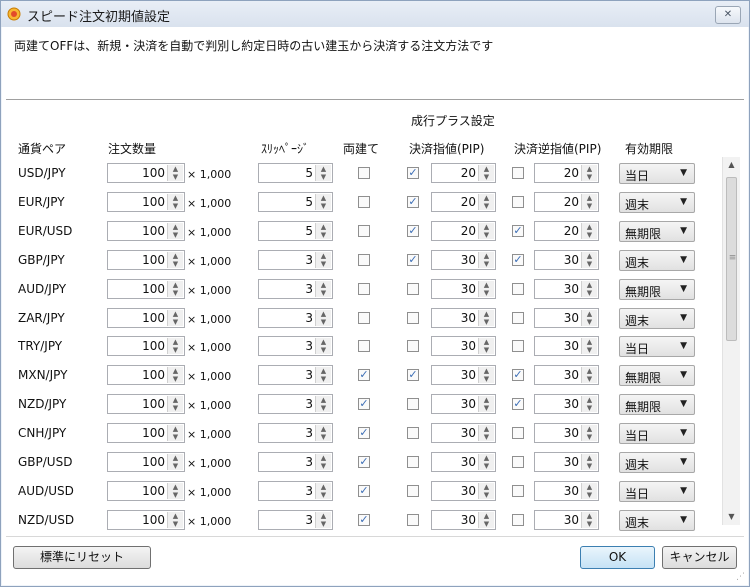 The image size is (750, 587). Describe the element at coordinates (740, 577) in the screenshot. I see `resize-grip-icon: ⋰` at that location.